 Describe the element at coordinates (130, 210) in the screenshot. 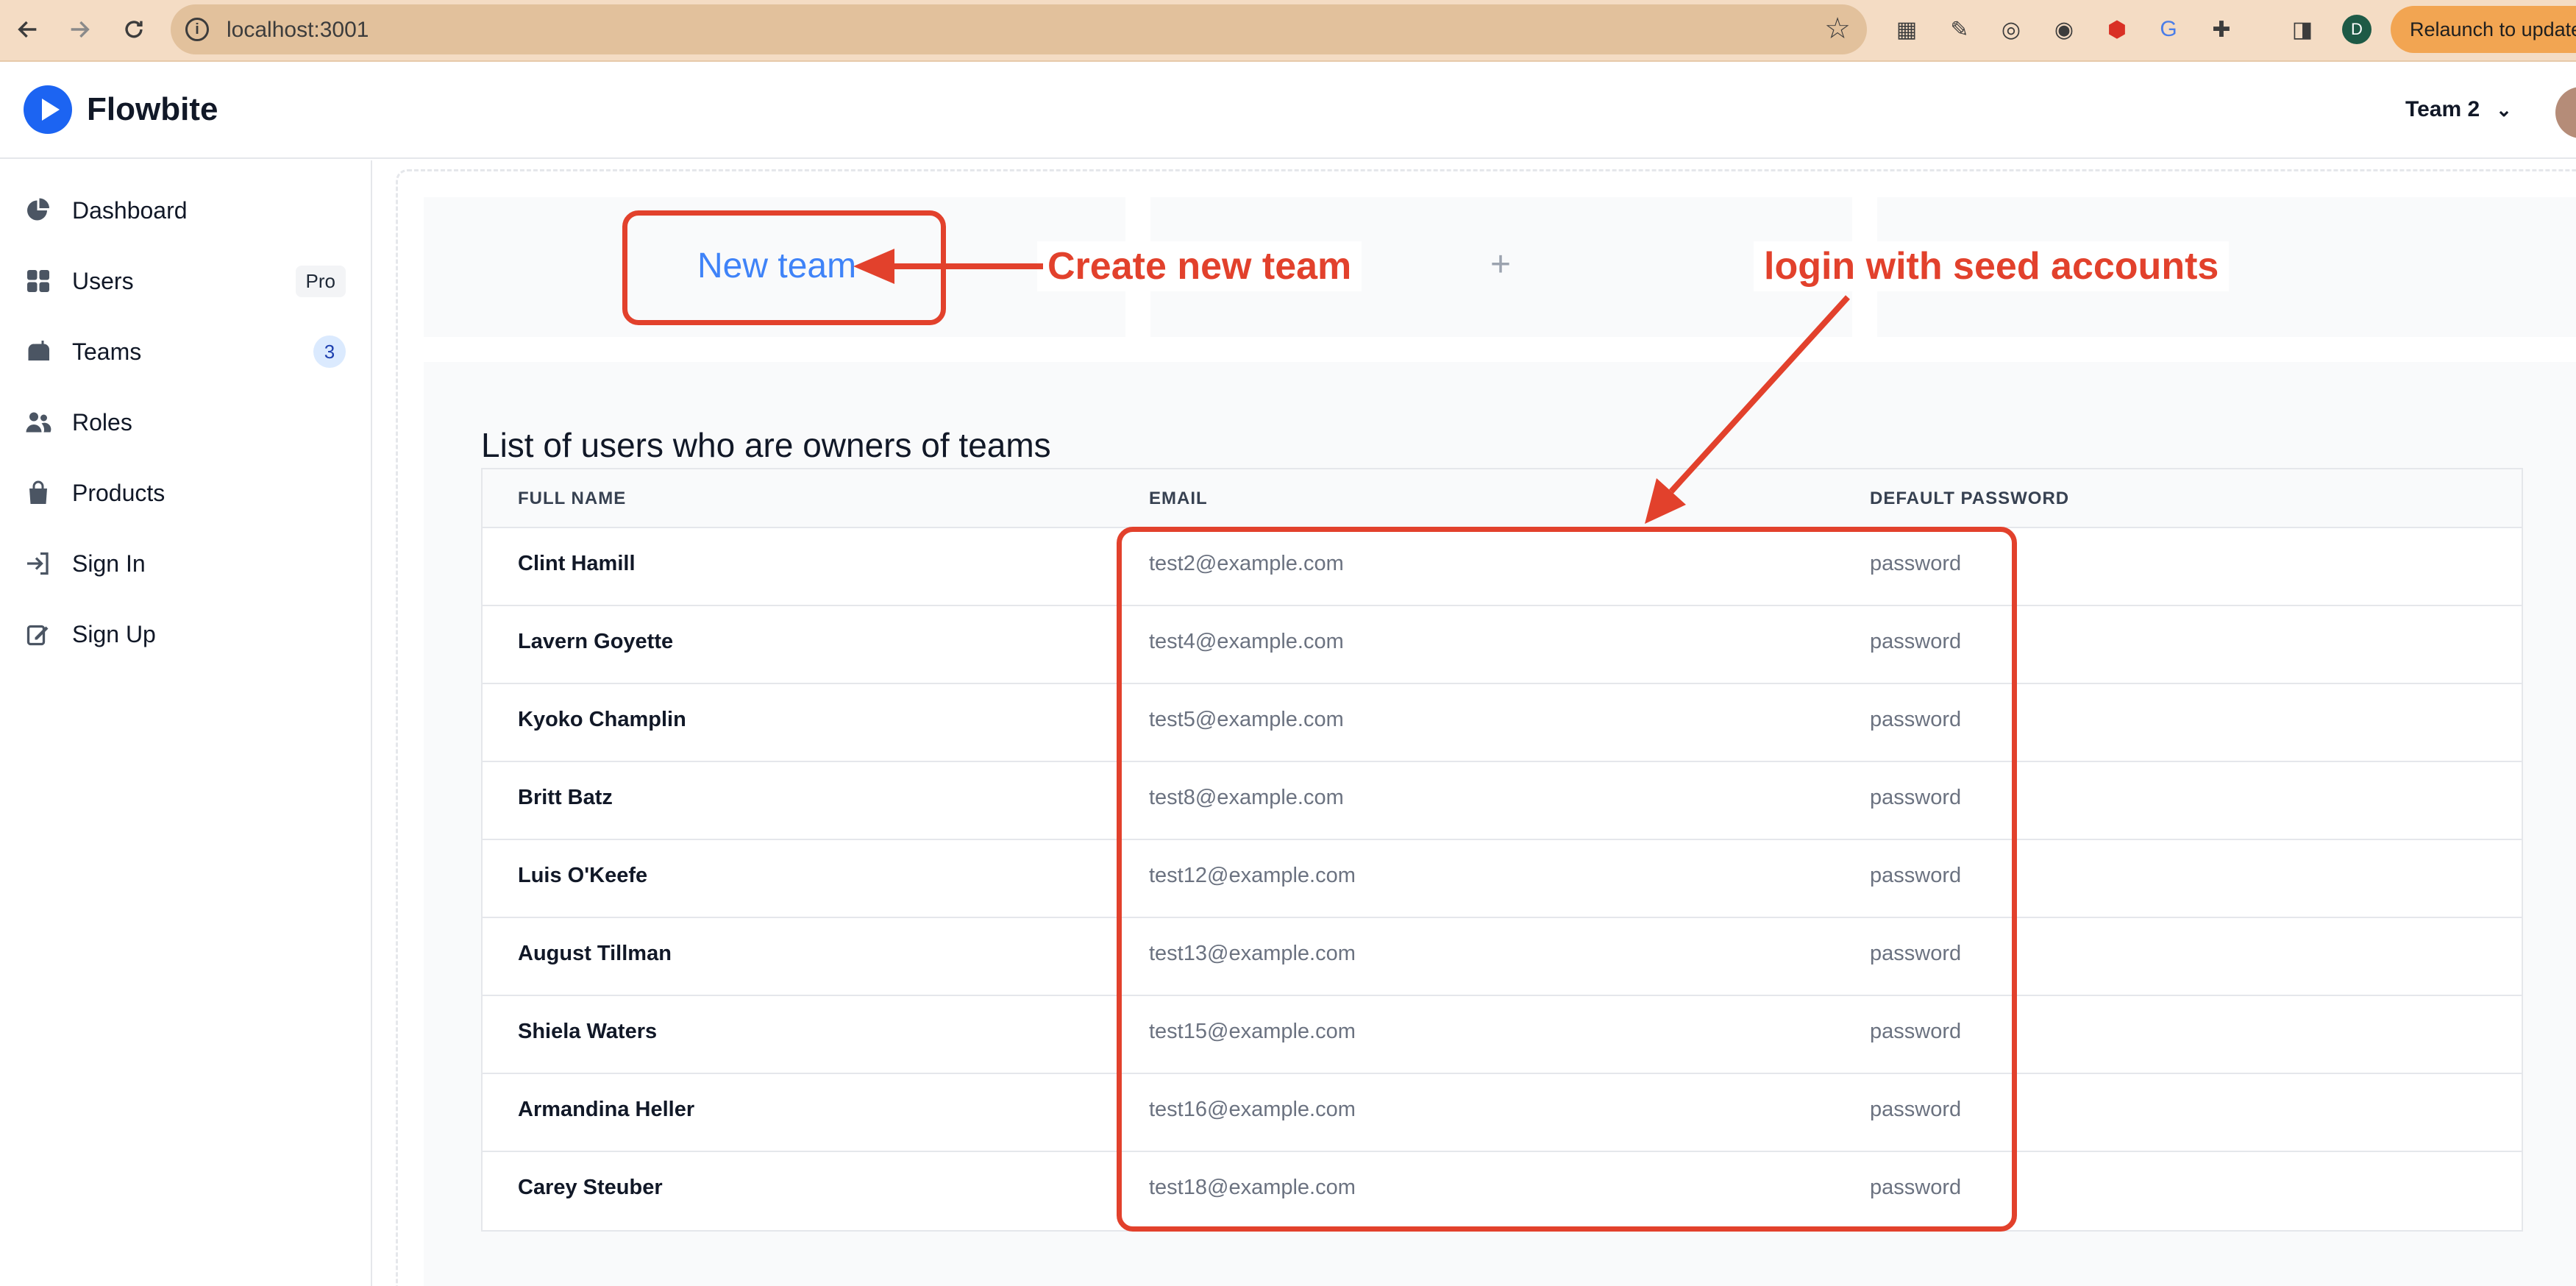

I see `sidebar-item-label: Dashboard` at that location.